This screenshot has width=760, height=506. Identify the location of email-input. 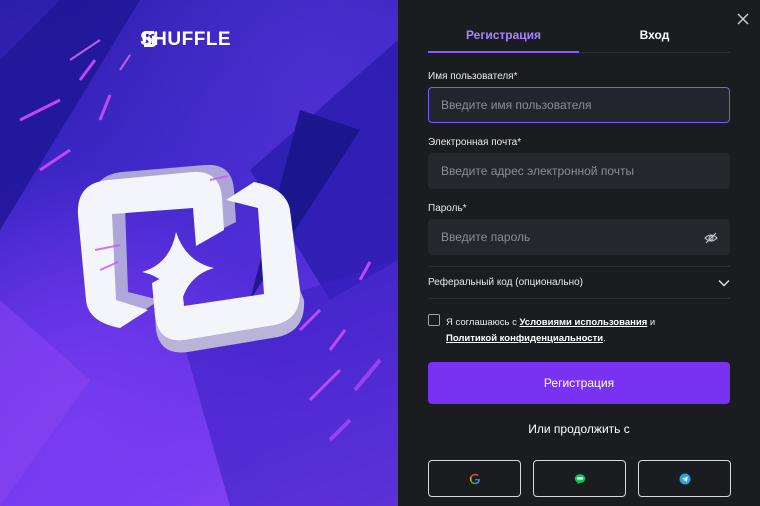
(579, 171).